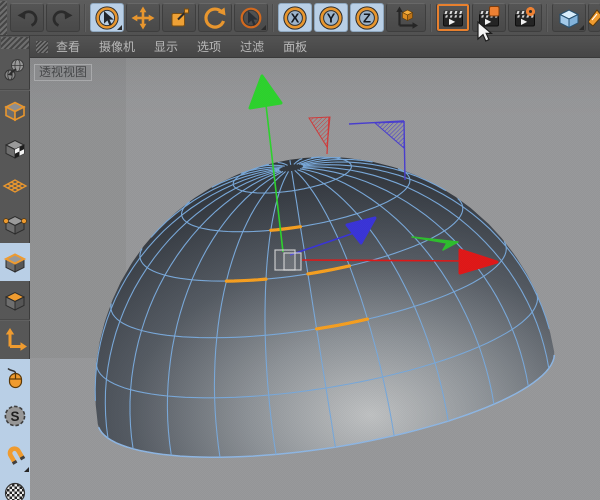 This screenshot has height=500, width=600. I want to click on scale-icon, so click(179, 18).